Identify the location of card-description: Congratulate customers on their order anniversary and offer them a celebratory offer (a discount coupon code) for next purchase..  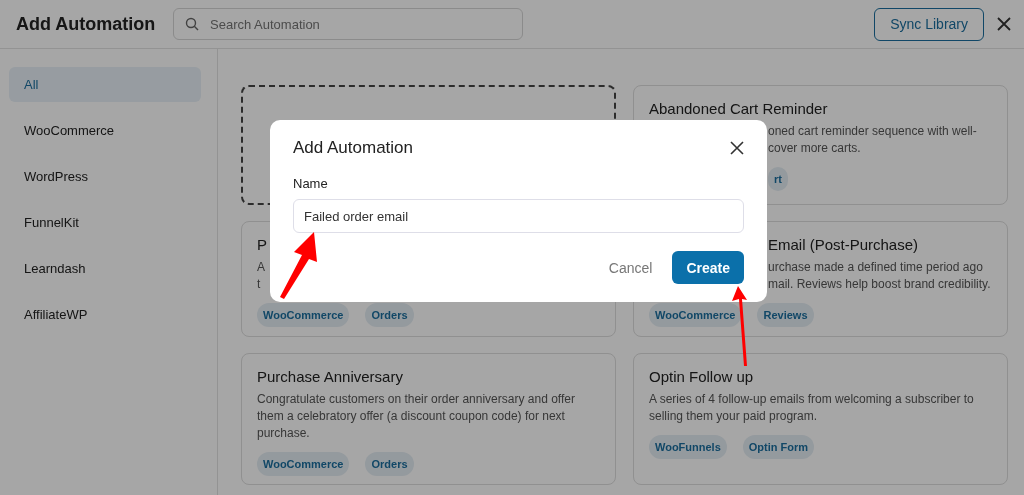
(416, 416).